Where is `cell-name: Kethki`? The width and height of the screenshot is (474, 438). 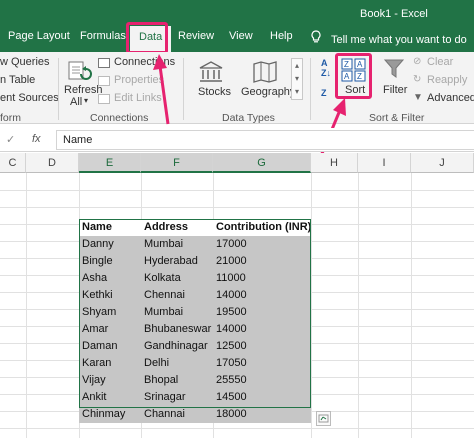 cell-name: Kethki is located at coordinates (110, 295).